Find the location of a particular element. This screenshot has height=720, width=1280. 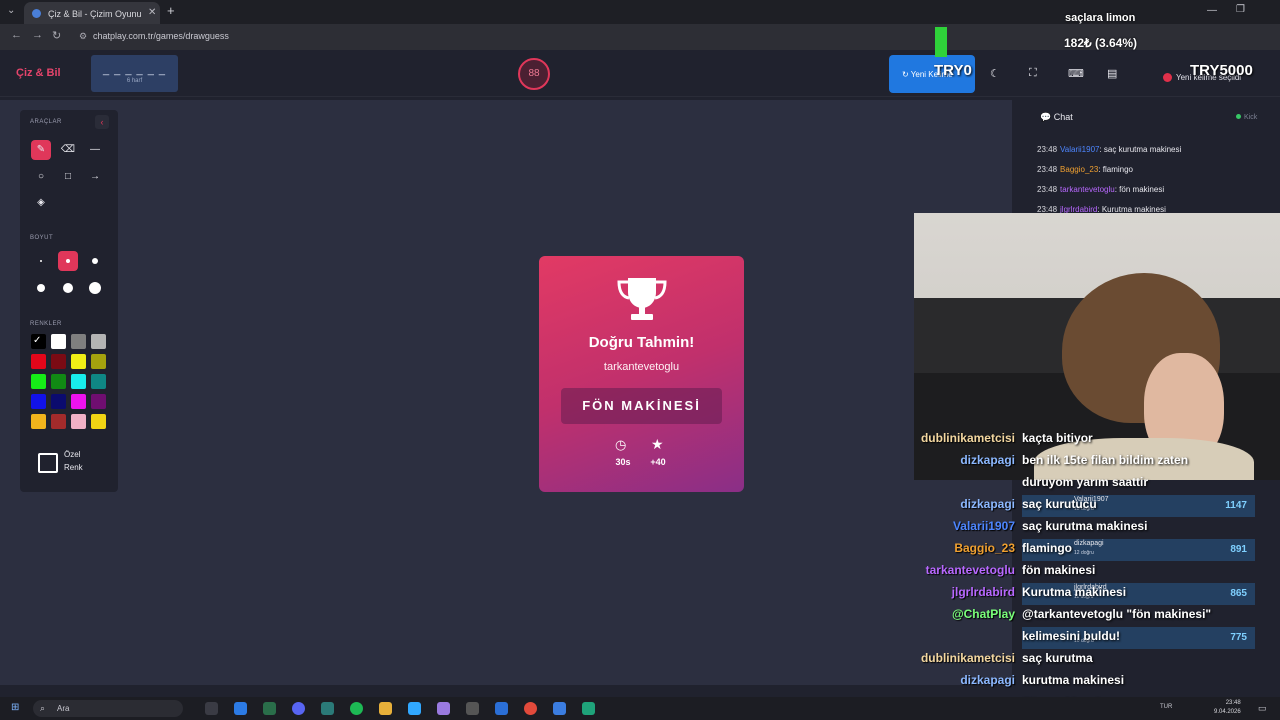

line-tool: — is located at coordinates (95, 150).